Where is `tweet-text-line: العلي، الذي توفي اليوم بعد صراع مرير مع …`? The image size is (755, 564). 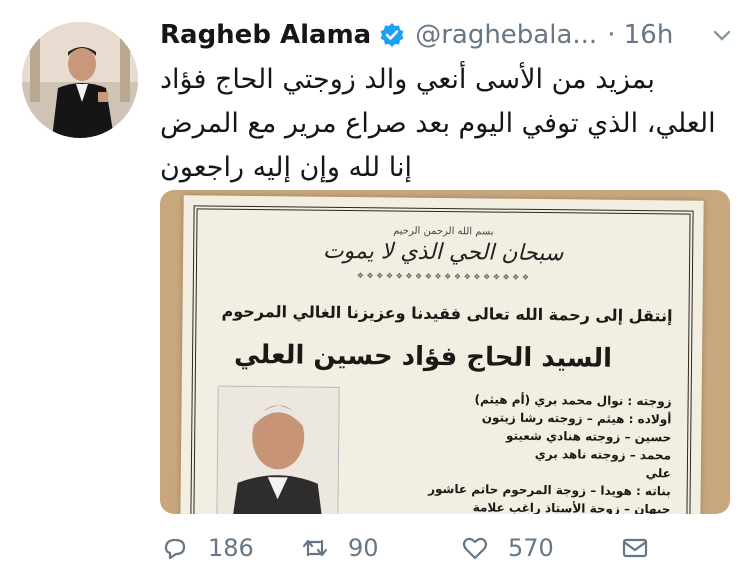
tweet-text-line: العلي، الذي توفي اليوم بعد صراع مرير مع … is located at coordinates (438, 123).